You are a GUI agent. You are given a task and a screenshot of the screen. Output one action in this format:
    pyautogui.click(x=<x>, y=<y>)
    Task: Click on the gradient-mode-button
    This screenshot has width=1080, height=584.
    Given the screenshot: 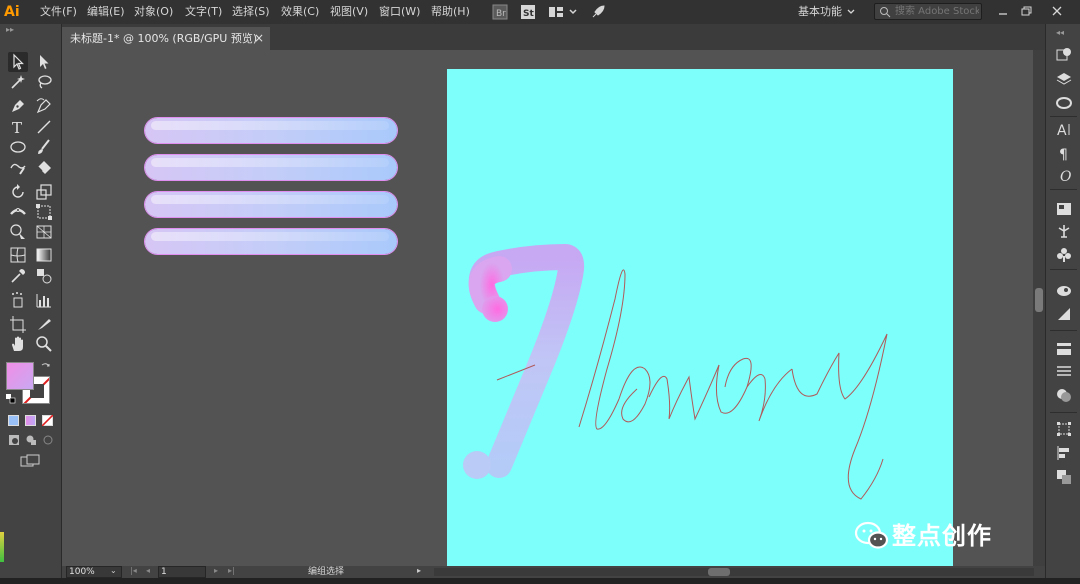 What is the action you would take?
    pyautogui.click(x=30, y=420)
    